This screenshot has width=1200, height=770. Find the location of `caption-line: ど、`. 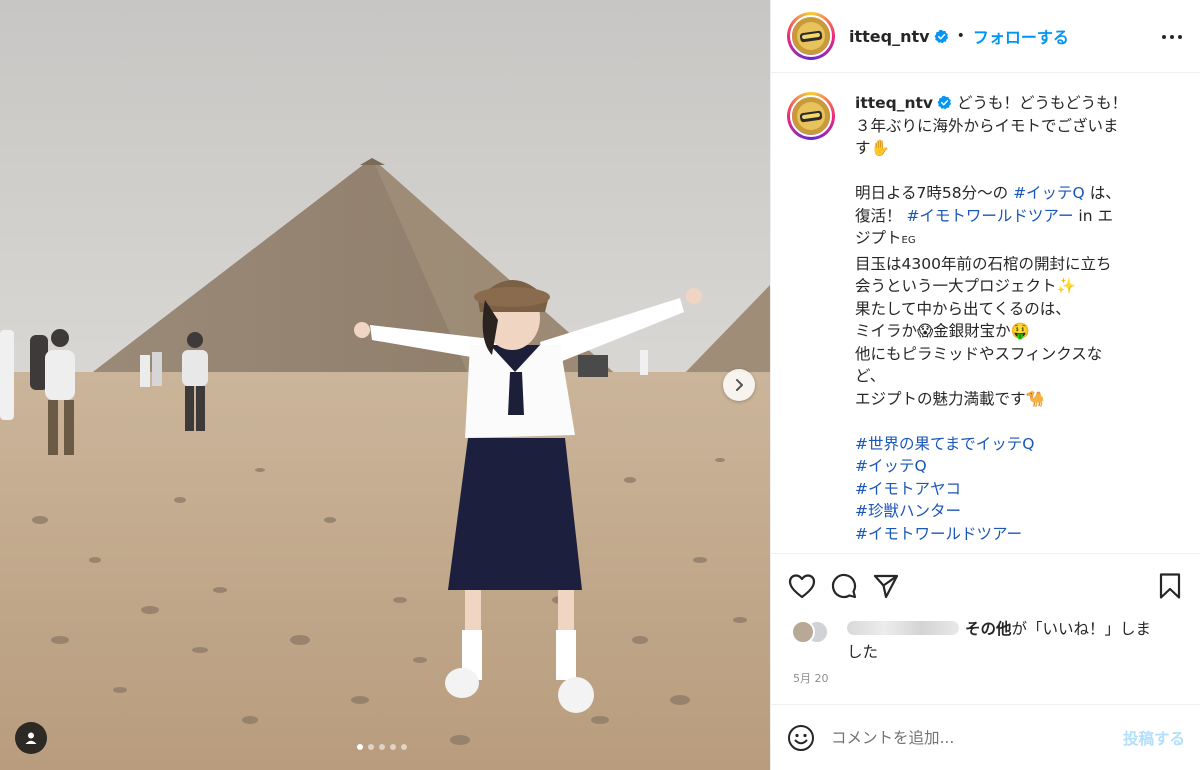

caption-line: ど、 is located at coordinates (1015, 376).